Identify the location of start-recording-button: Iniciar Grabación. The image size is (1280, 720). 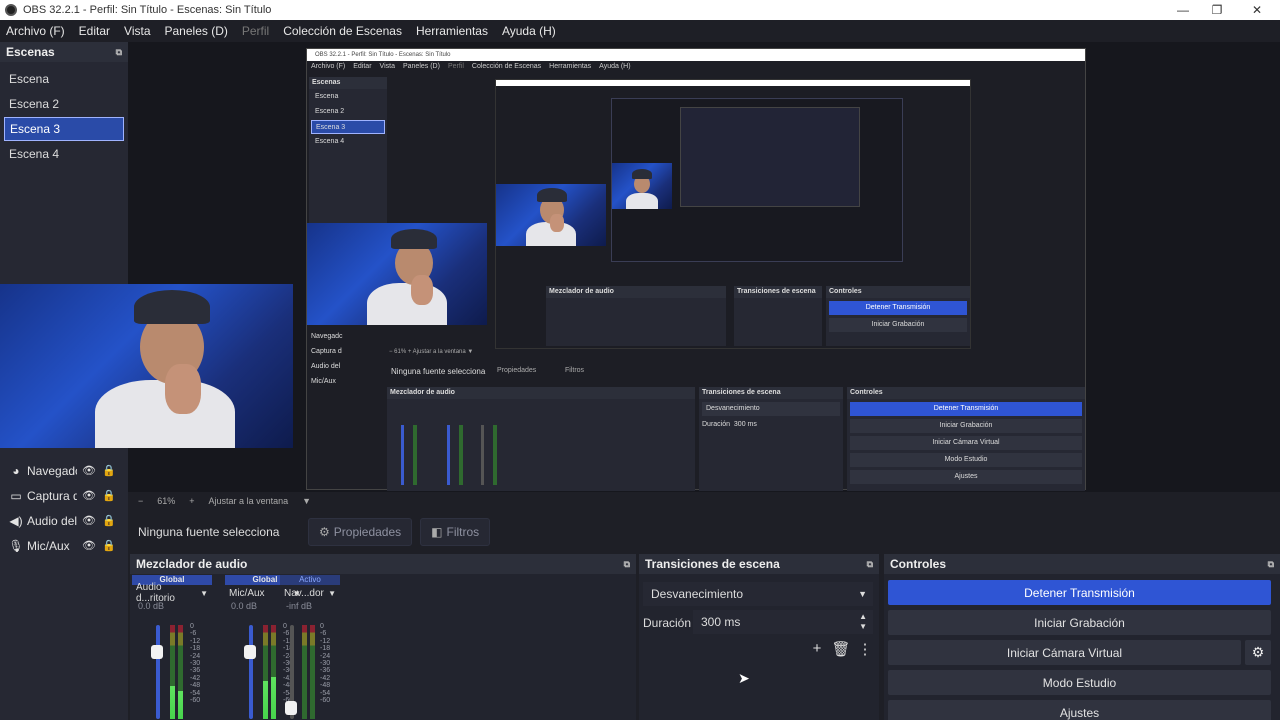
(1079, 622).